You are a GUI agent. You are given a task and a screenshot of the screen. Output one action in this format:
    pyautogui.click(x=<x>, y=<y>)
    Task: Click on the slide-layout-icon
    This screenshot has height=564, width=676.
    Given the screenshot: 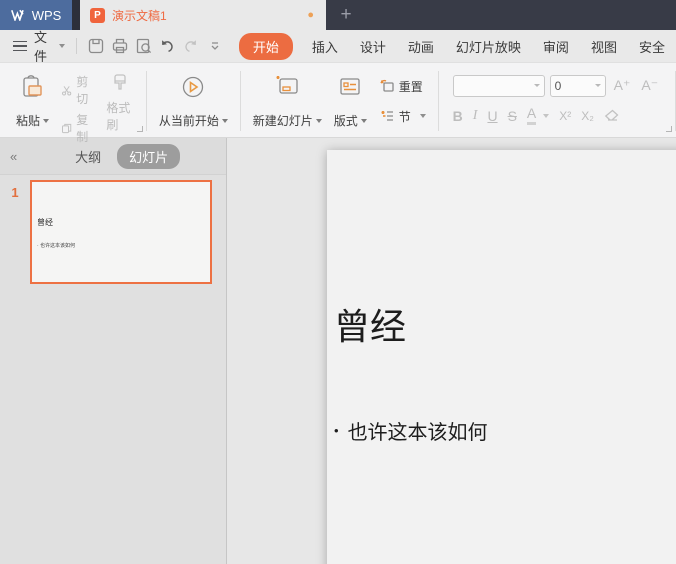 What is the action you would take?
    pyautogui.click(x=350, y=86)
    